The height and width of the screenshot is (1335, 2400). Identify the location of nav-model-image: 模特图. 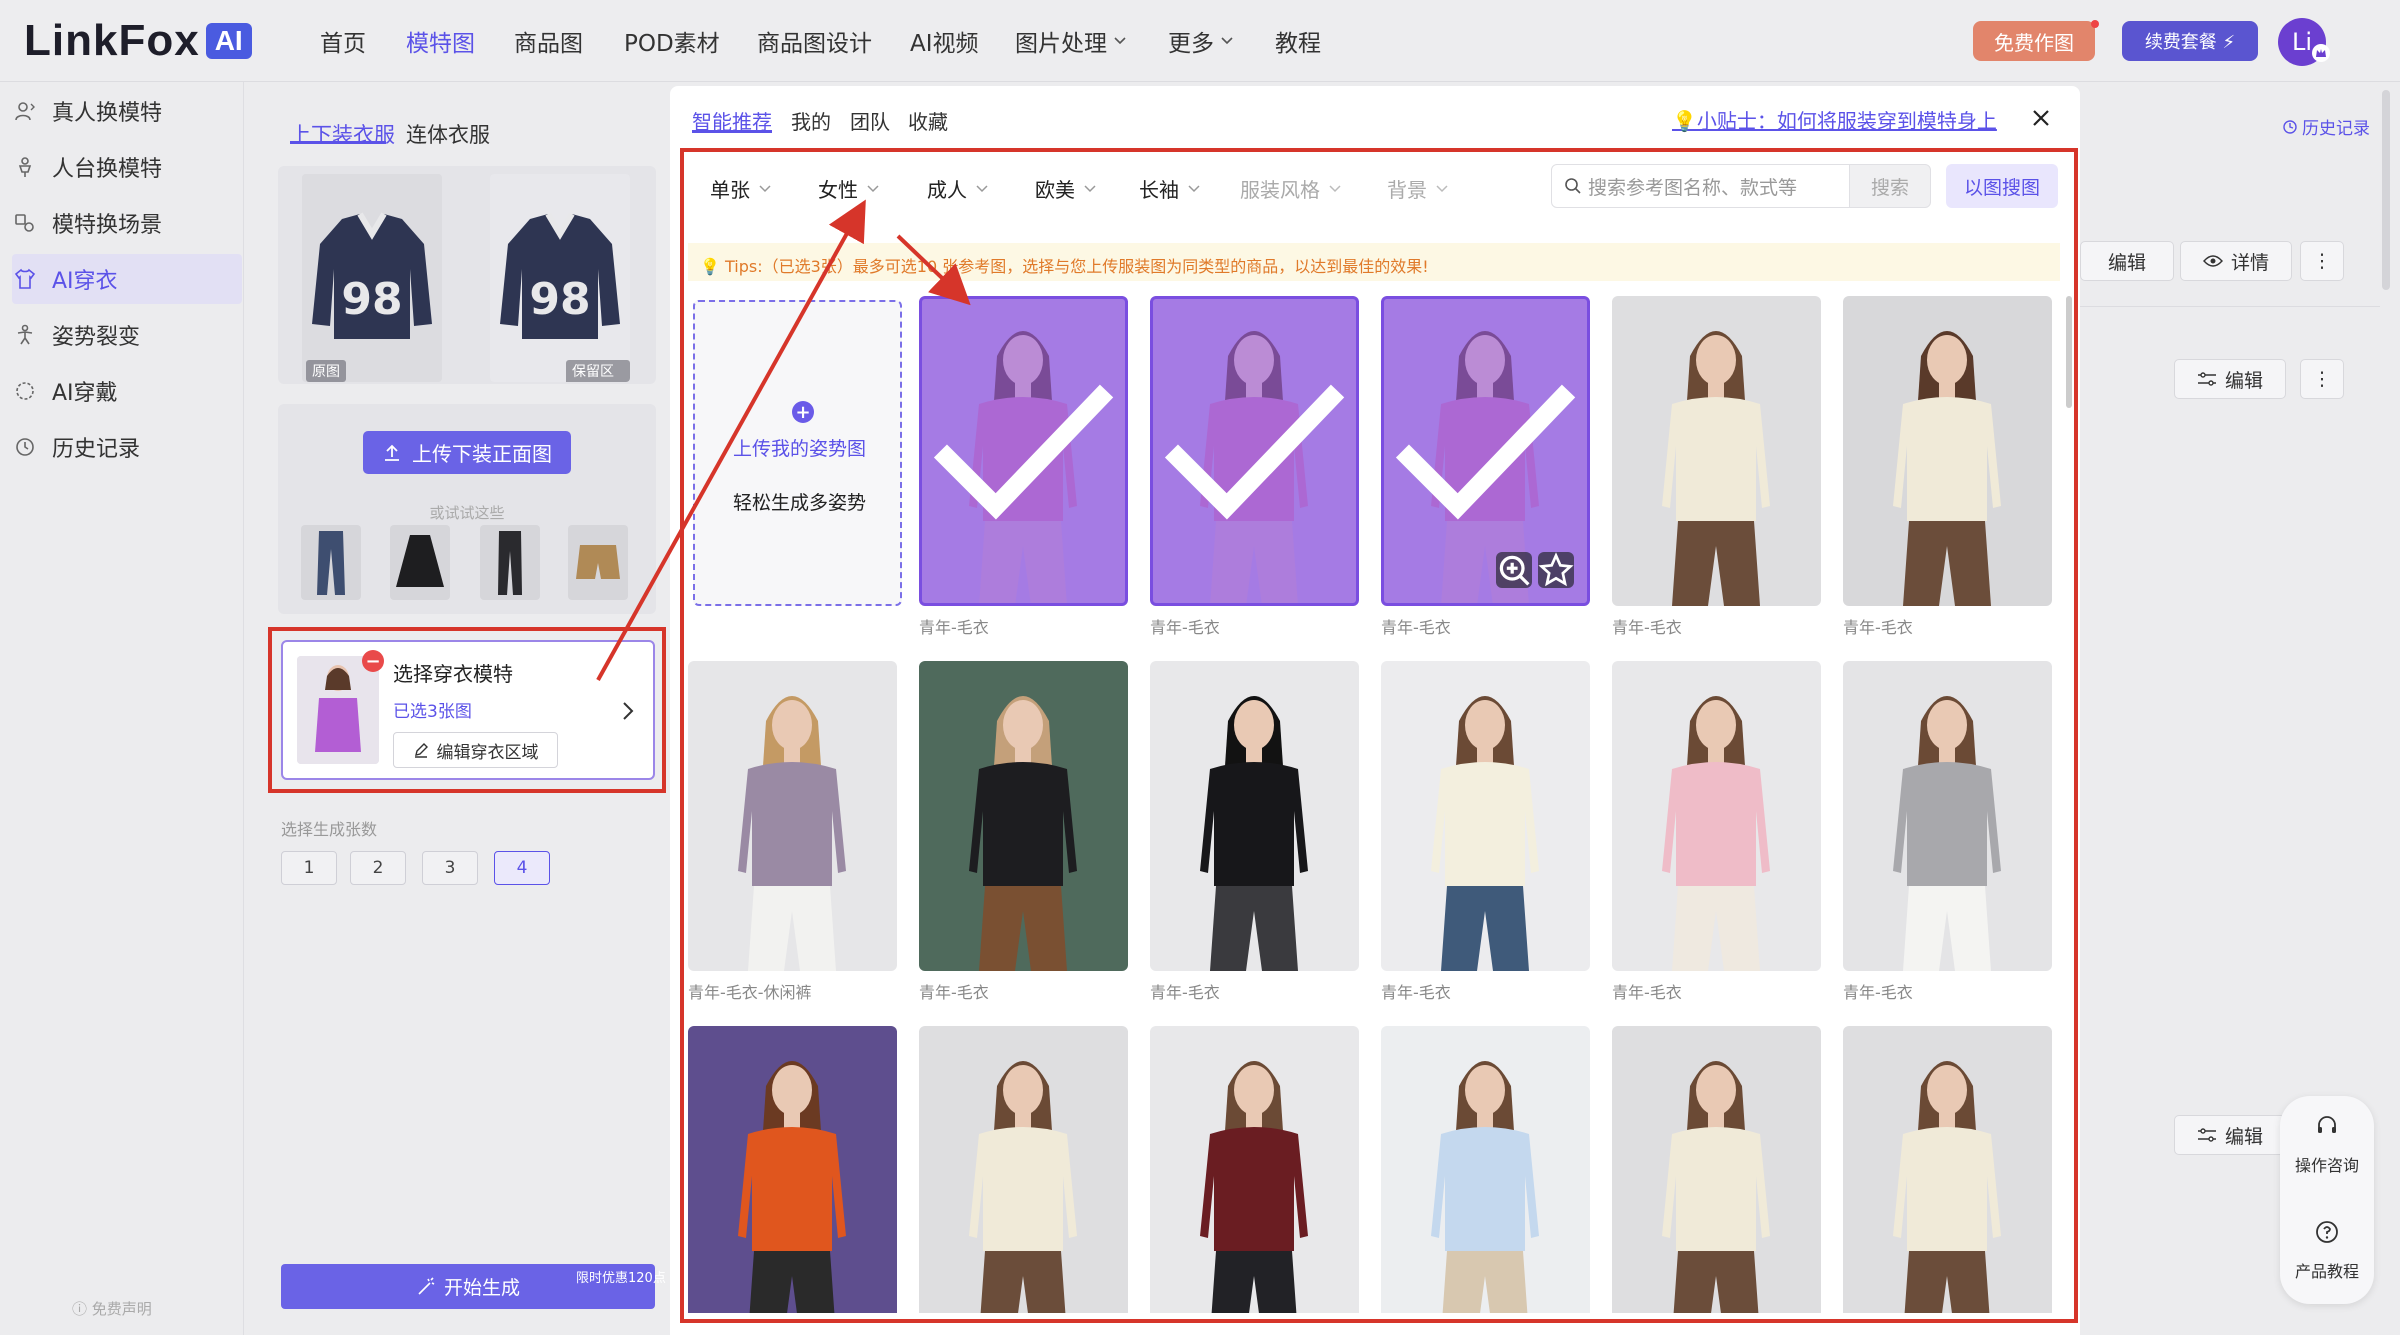
(440, 41).